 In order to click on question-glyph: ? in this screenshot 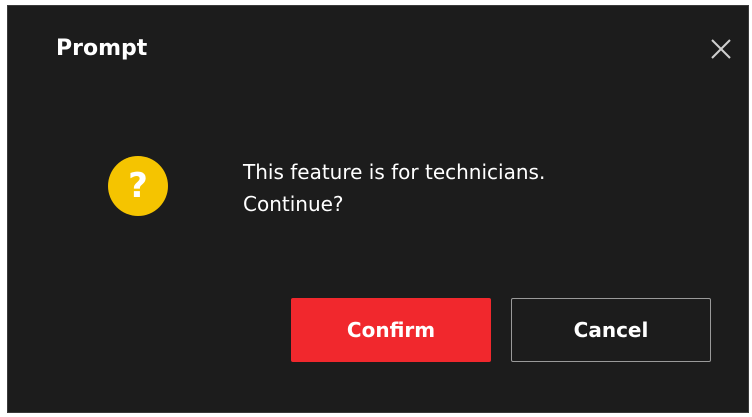, I will do `click(138, 186)`.